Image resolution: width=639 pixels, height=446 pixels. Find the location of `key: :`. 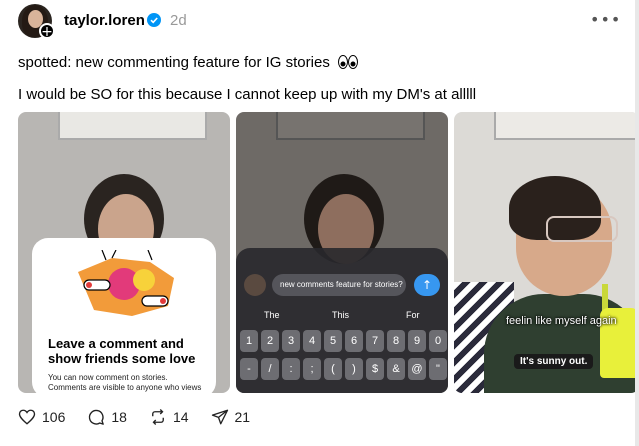

key: : is located at coordinates (291, 369).